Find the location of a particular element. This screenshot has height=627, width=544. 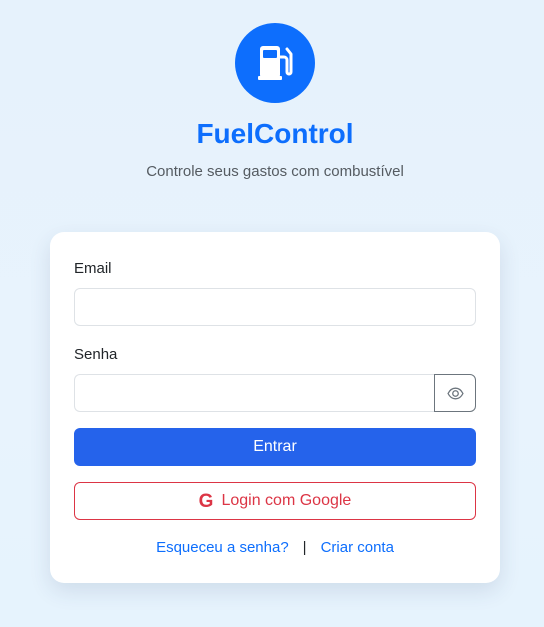

google-icon: G is located at coordinates (206, 501).